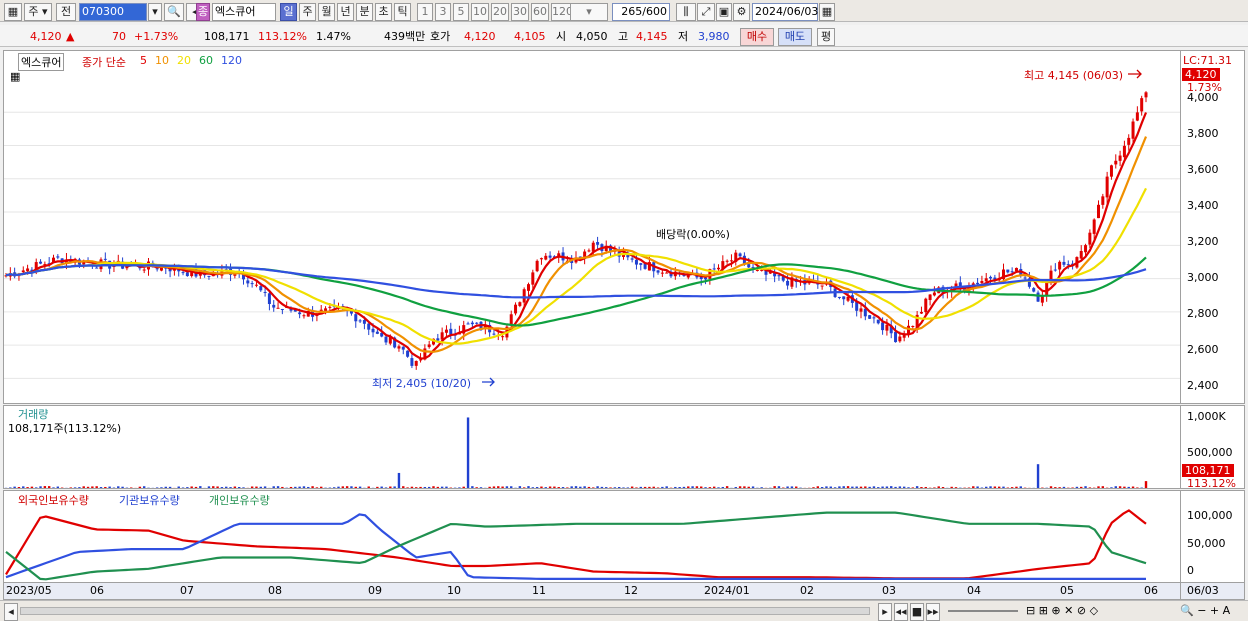 This screenshot has width=1248, height=621. I want to click on type-select: 주 ▾, so click(38, 12).